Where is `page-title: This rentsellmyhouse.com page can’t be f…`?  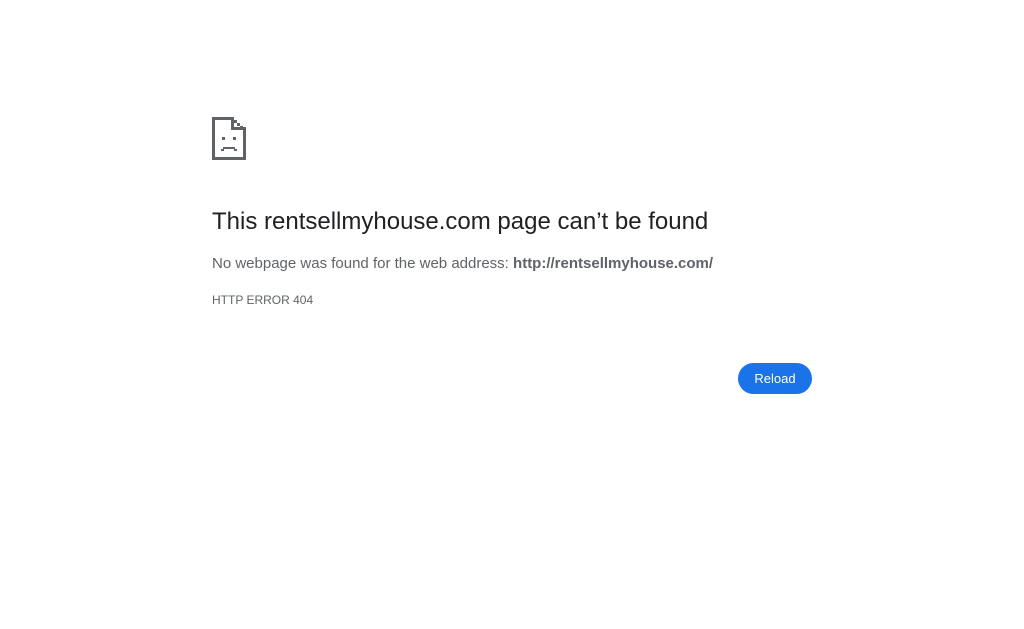 page-title: This rentsellmyhouse.com page can’t be f… is located at coordinates (460, 221).